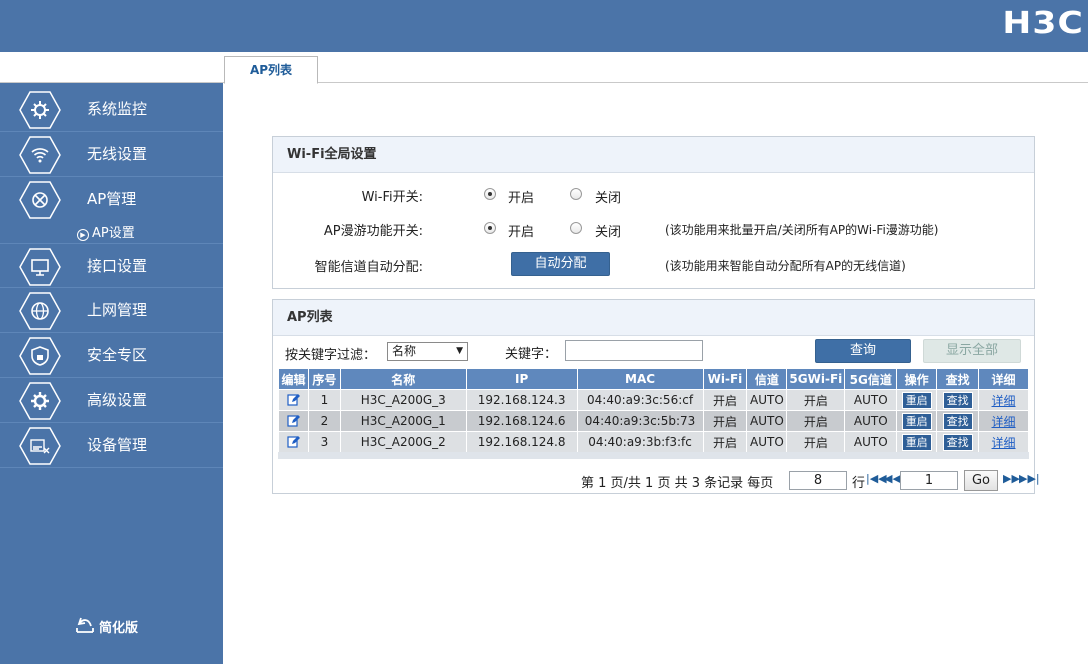  What do you see at coordinates (368, 267) in the screenshot?
I see `channel-assign-label: 智能信道自动分配:` at bounding box center [368, 267].